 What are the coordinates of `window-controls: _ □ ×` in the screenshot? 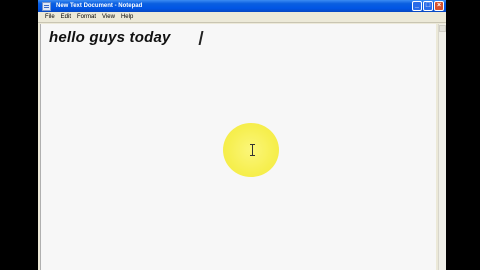 It's located at (428, 6).